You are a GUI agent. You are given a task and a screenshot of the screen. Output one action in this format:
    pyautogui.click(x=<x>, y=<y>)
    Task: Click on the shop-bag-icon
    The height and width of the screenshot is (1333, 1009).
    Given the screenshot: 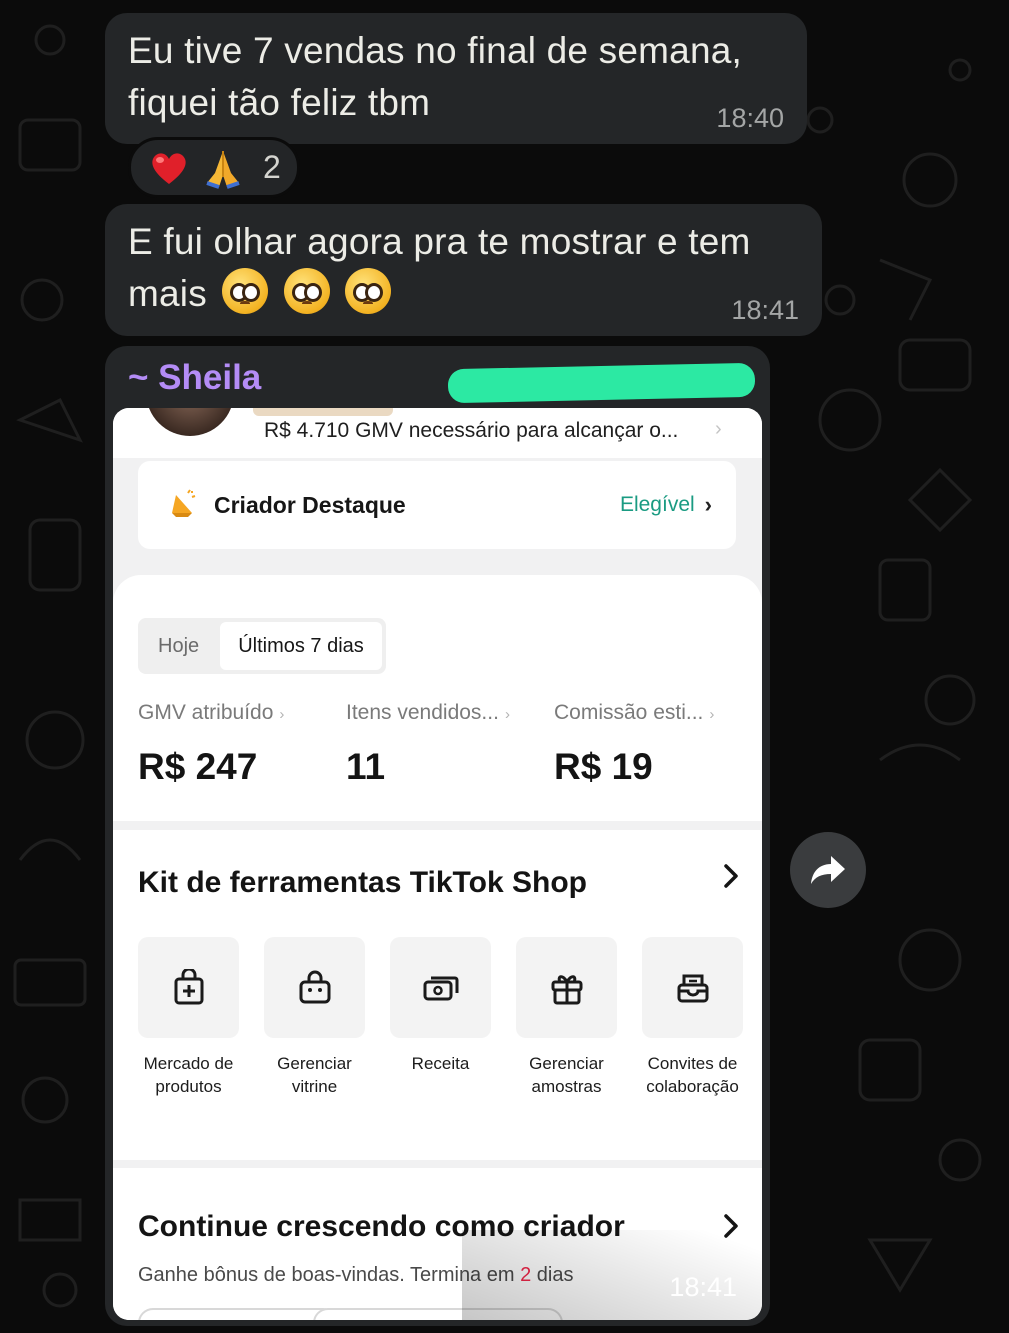 What is the action you would take?
    pyautogui.click(x=314, y=986)
    